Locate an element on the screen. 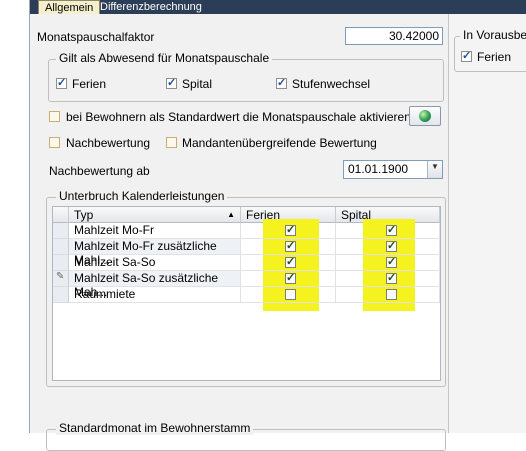 The width and height of the screenshot is (526, 451). mandanten-label: Mandantenübergreifende Bewertung is located at coordinates (279, 143).